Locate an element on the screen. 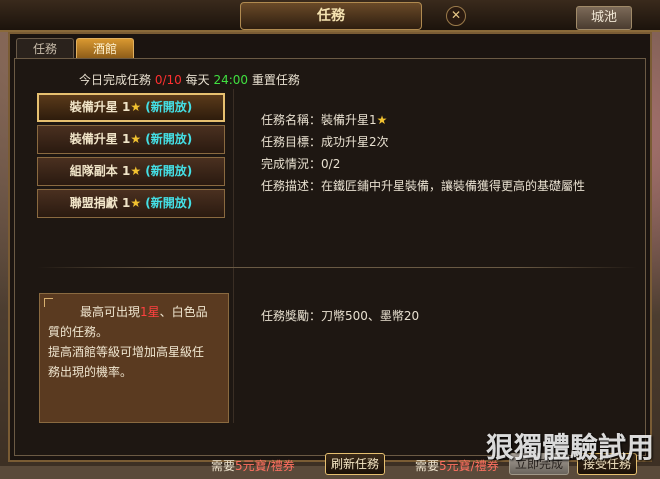 Image resolution: width=660 pixels, height=479 pixels. detail-name-row: 任務名稱：裝備升星1★ is located at coordinates (423, 120).